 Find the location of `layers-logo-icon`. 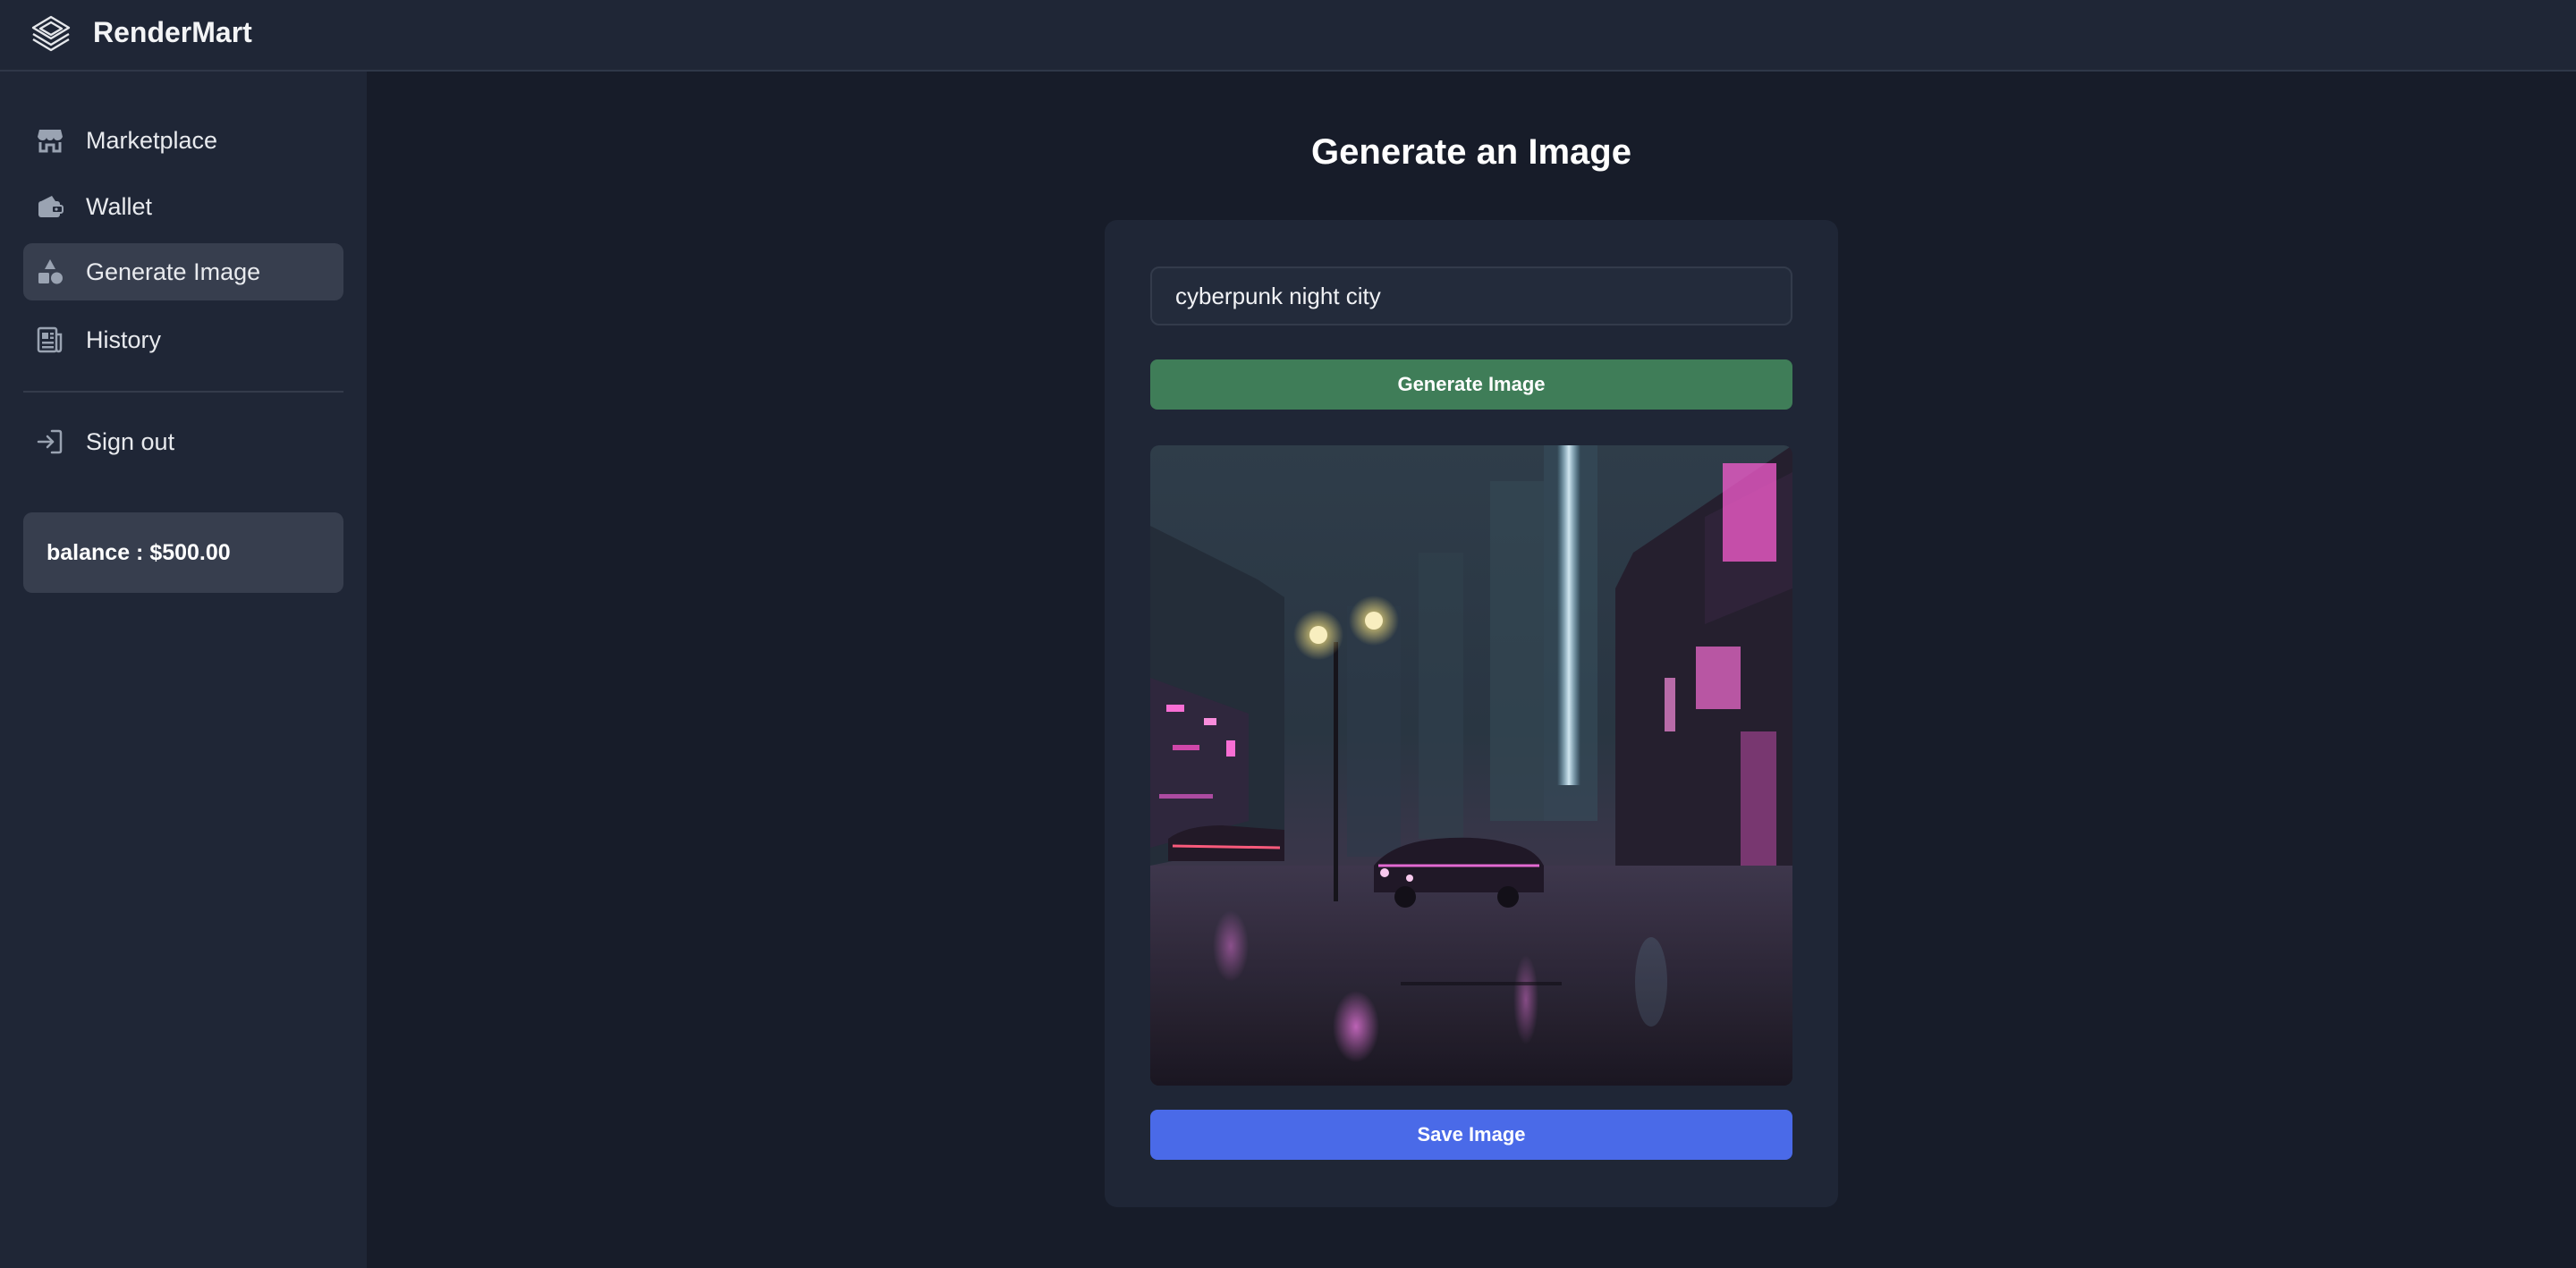

layers-logo-icon is located at coordinates (51, 34).